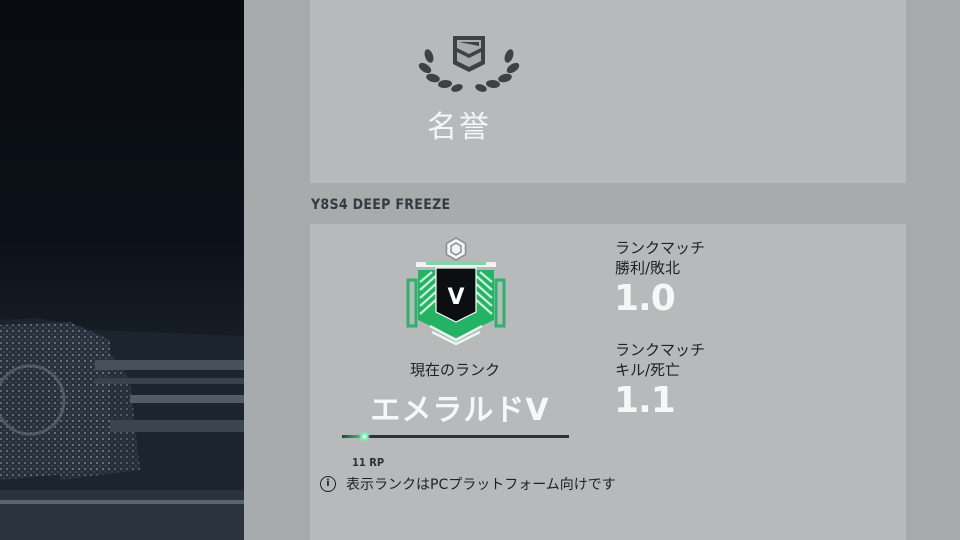  I want to click on rp-progress-marker, so click(364, 436).